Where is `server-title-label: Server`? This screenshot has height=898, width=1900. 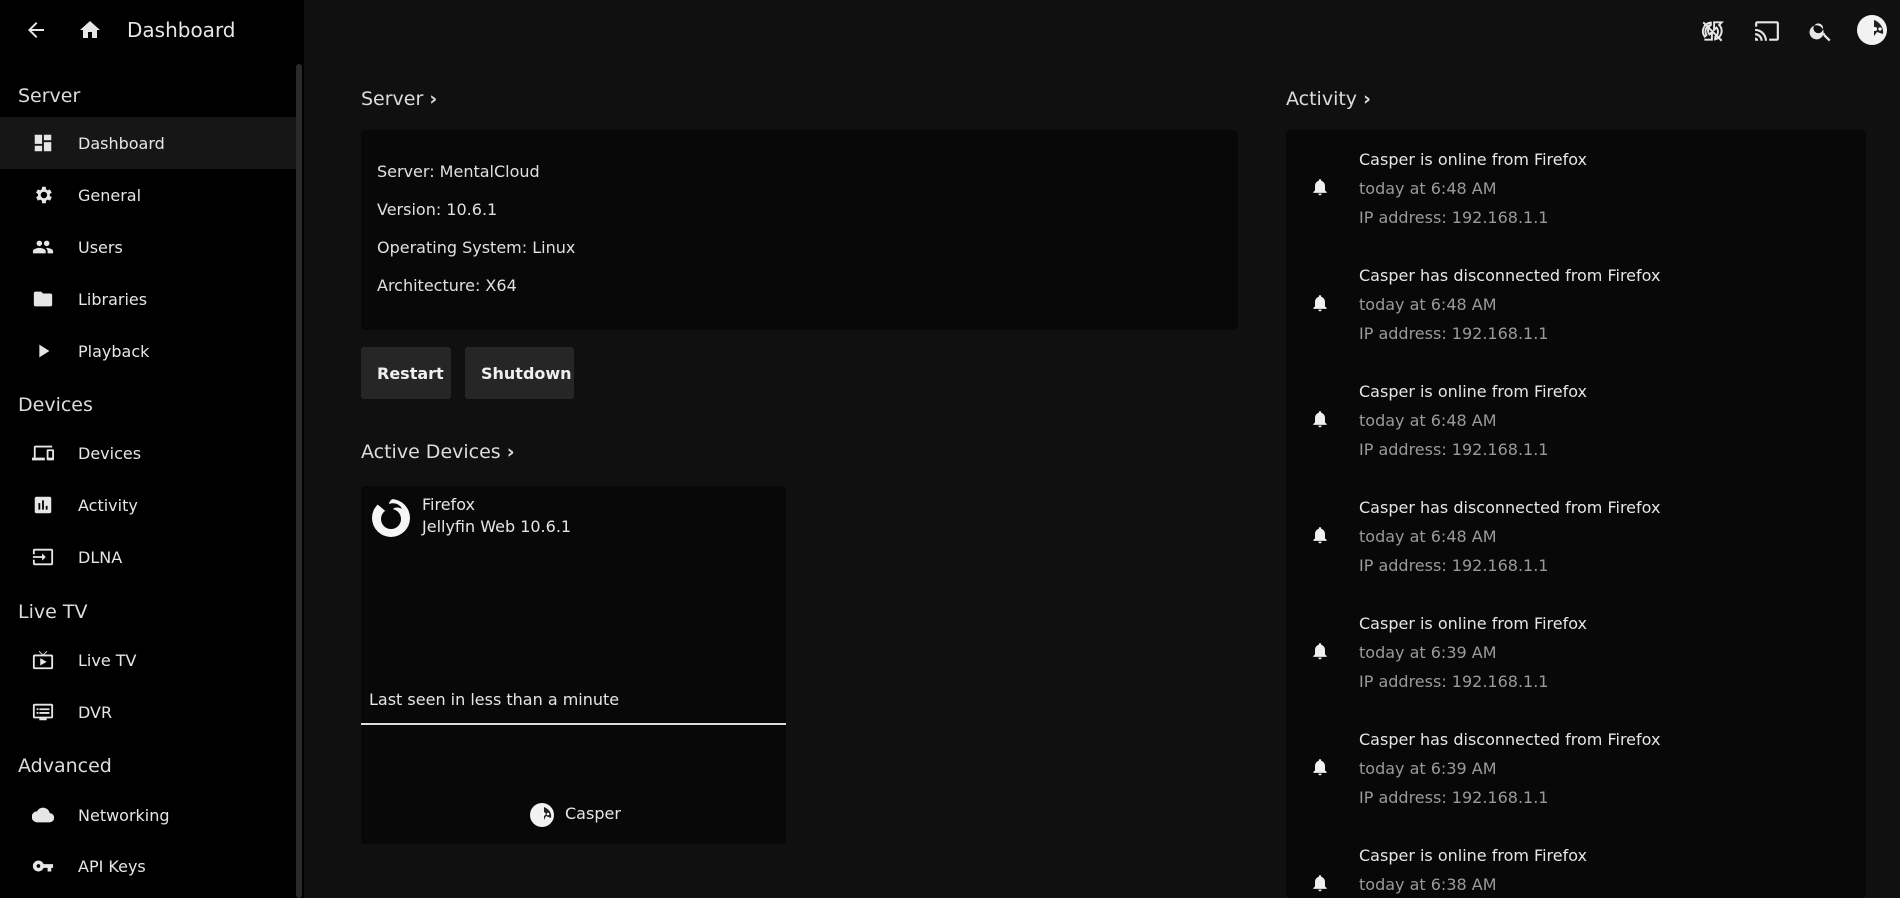 server-title-label: Server is located at coordinates (392, 99).